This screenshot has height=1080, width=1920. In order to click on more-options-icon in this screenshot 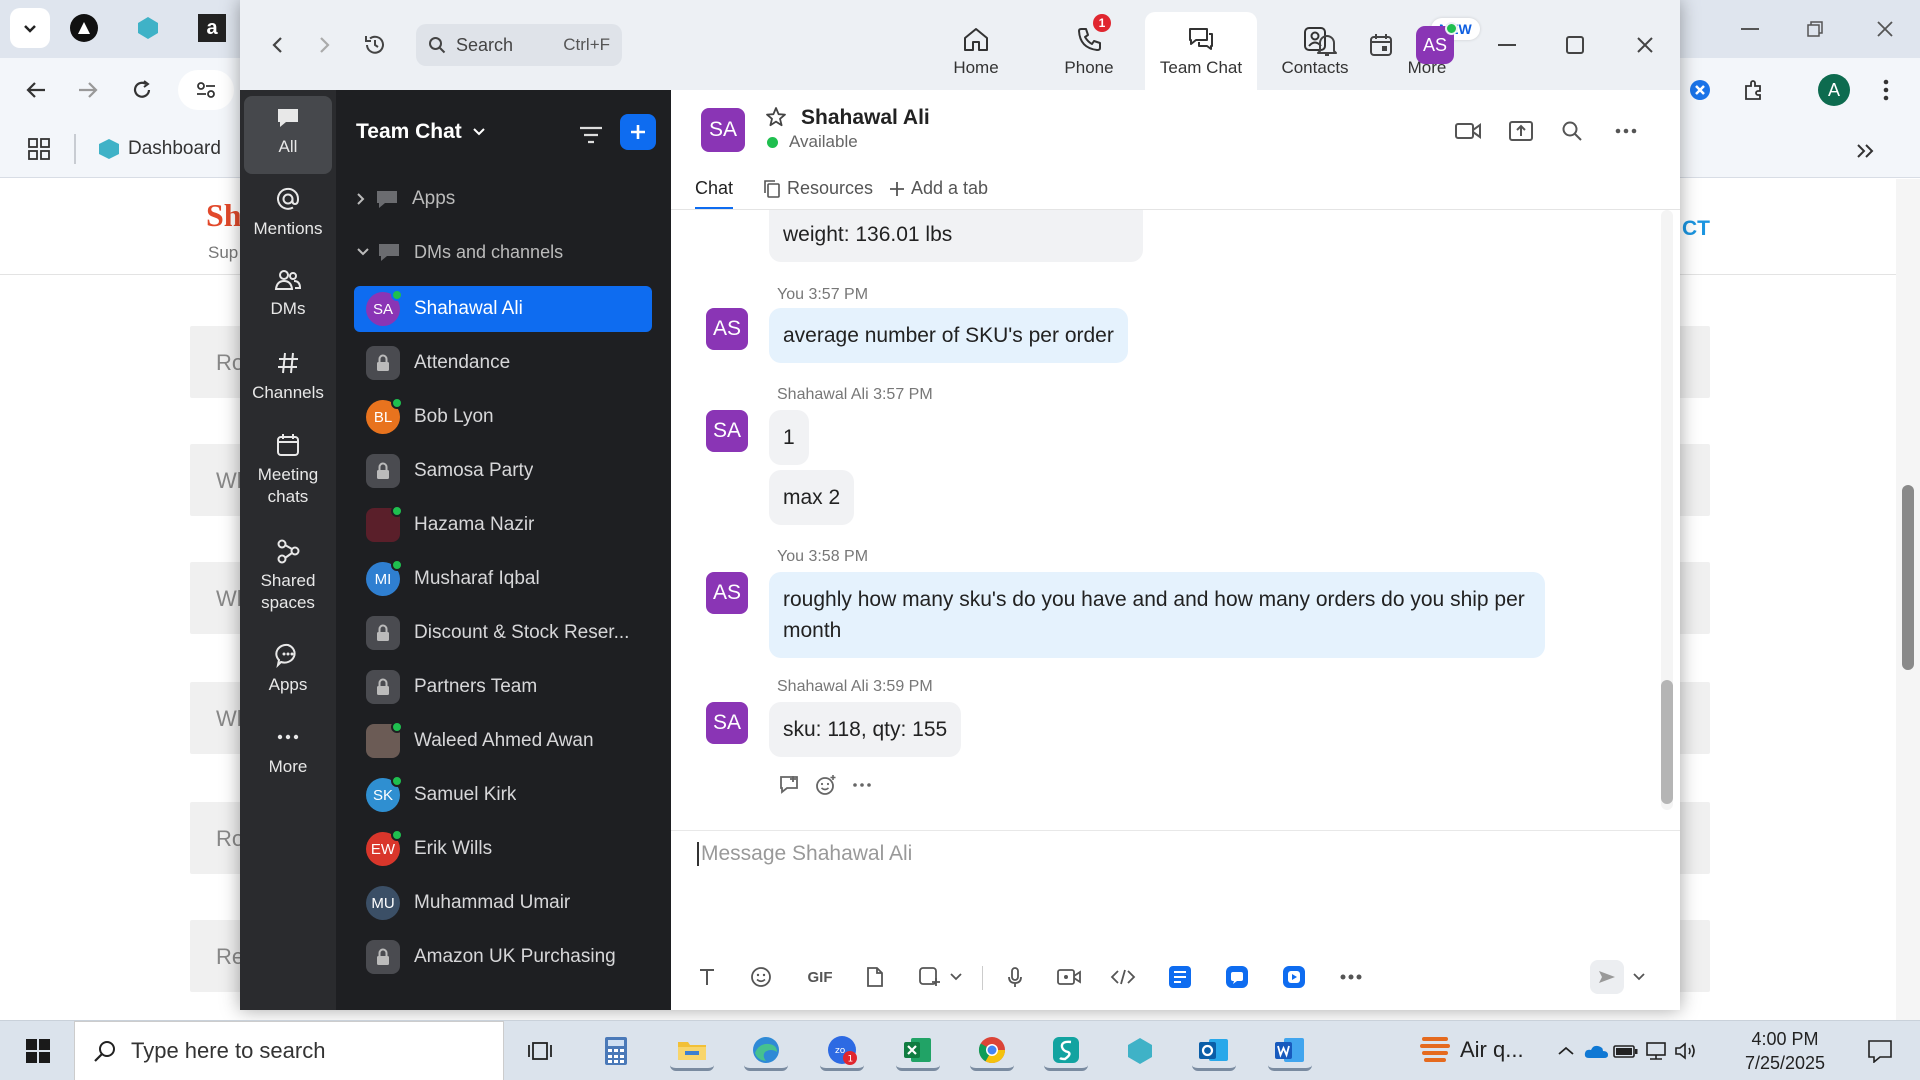, I will do `click(1626, 131)`.